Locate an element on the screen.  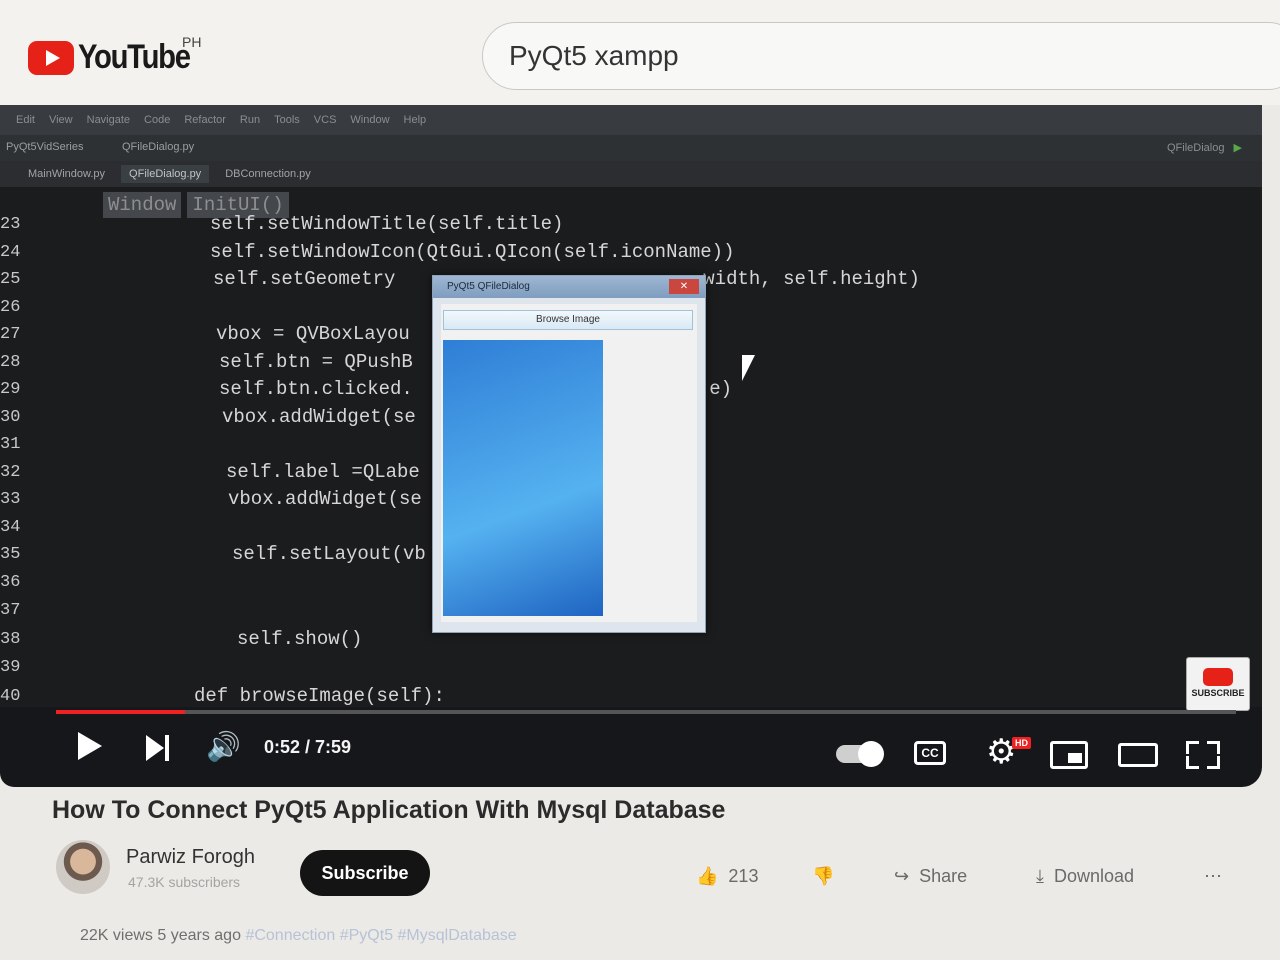
search-query: PyQt5 xampp is located at coordinates (594, 55).